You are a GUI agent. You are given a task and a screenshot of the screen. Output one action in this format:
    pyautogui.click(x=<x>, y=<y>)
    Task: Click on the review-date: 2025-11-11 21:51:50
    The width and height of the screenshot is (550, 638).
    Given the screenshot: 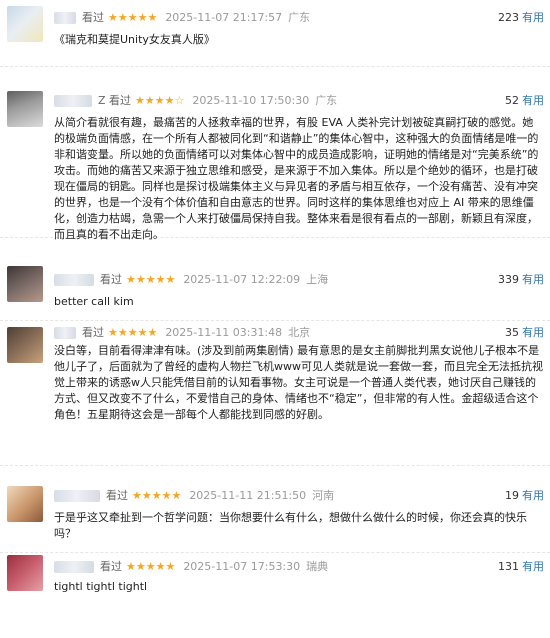 What is the action you would take?
    pyautogui.click(x=248, y=495)
    